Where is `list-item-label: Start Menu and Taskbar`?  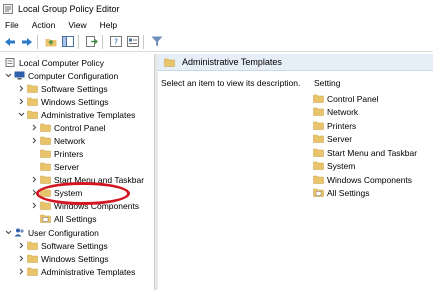
list-item-label: Start Menu and Taskbar is located at coordinates (372, 152).